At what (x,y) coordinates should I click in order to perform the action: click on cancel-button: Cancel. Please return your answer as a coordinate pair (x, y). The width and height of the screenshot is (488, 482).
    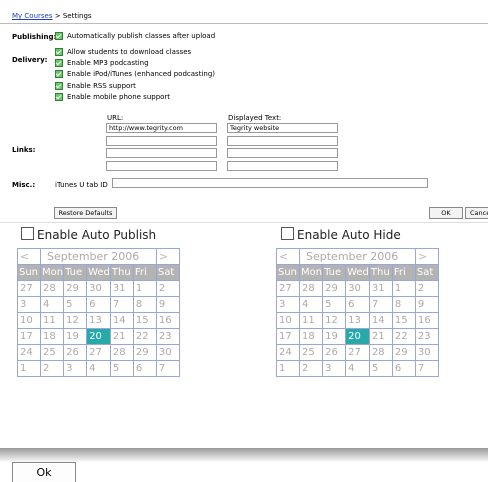
    Looking at the image, I should click on (476, 213).